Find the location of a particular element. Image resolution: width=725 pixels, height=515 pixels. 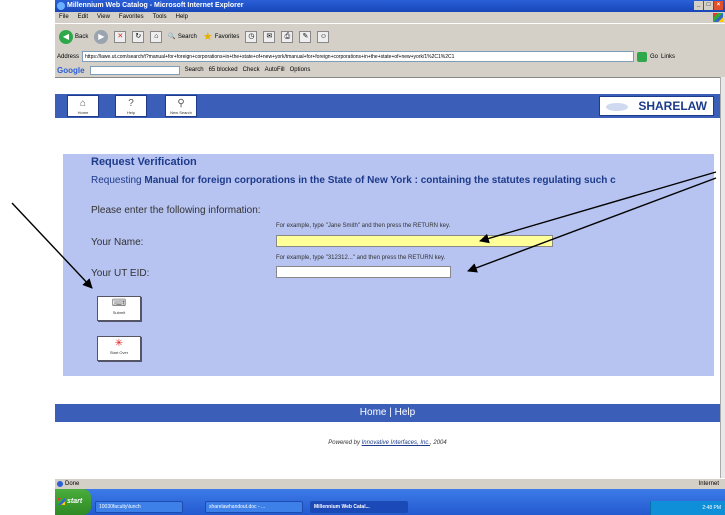

options-button: Options is located at coordinates (300, 70).